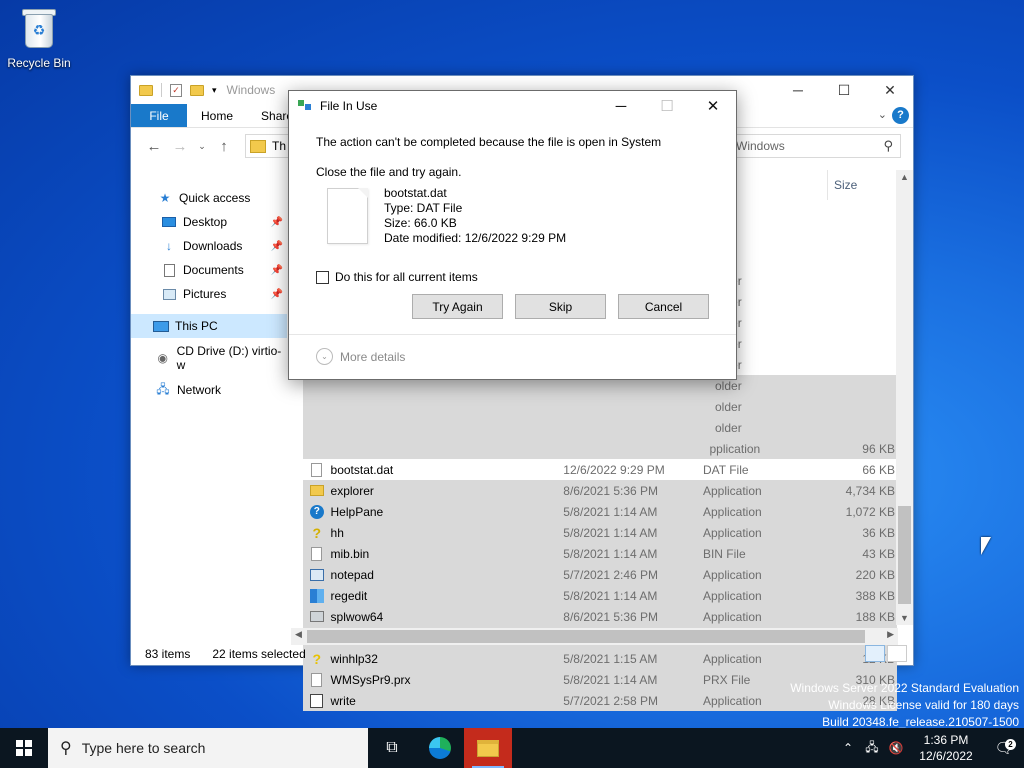  Describe the element at coordinates (209, 326) in the screenshot. I see `nav-this-pc: This PC` at that location.